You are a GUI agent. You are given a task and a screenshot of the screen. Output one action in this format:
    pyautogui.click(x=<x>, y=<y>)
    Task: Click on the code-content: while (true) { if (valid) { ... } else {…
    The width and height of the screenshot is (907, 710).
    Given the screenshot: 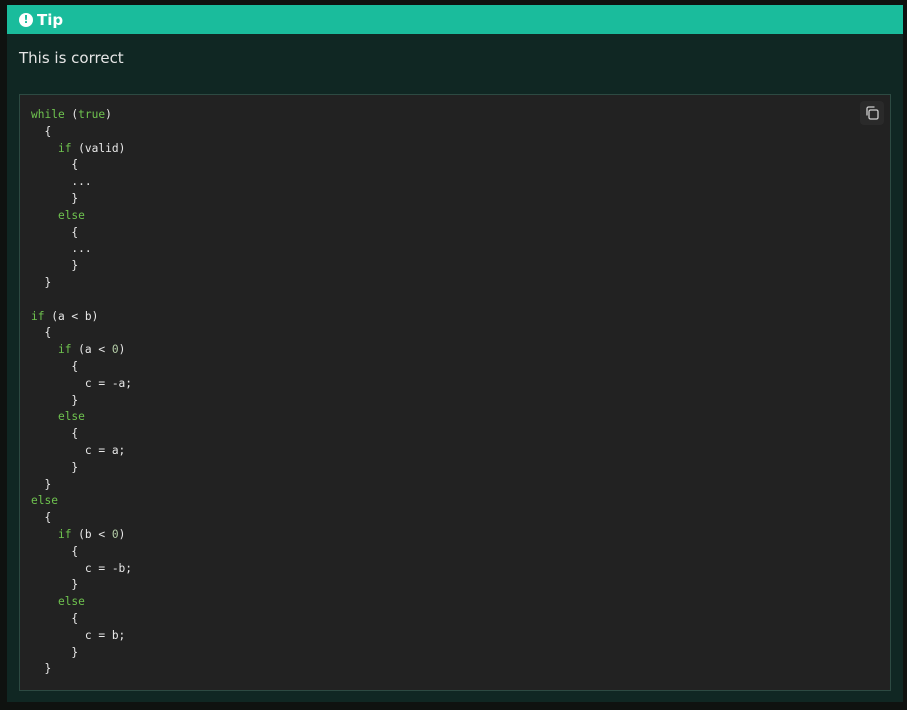 What is the action you would take?
    pyautogui.click(x=81, y=392)
    